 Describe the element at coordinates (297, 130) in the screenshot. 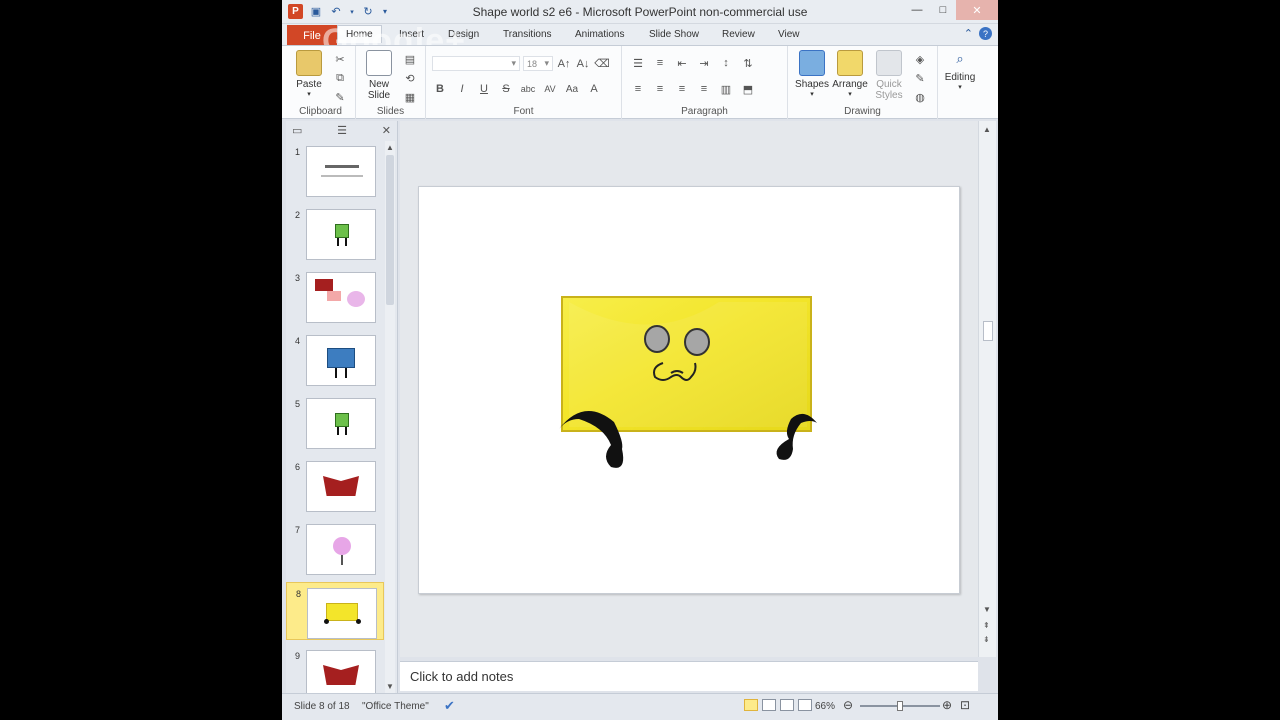

I see `slides-tab-icon: ▭` at that location.